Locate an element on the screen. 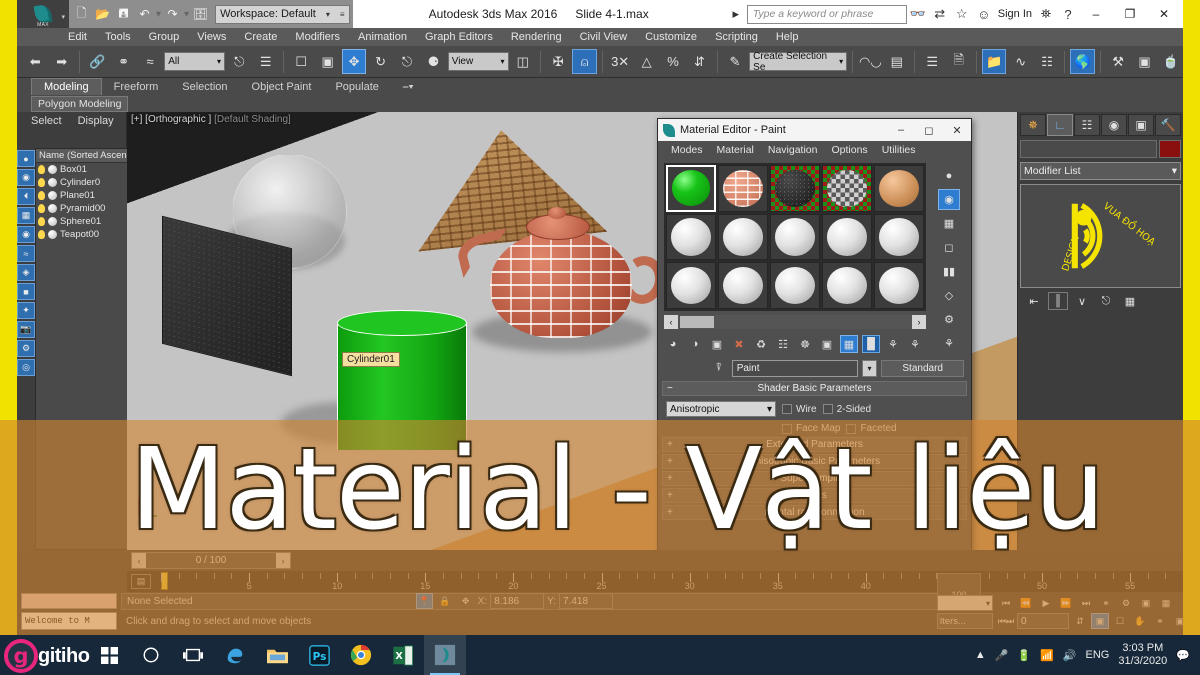  background-checker-icon: ▦ is located at coordinates (949, 223).